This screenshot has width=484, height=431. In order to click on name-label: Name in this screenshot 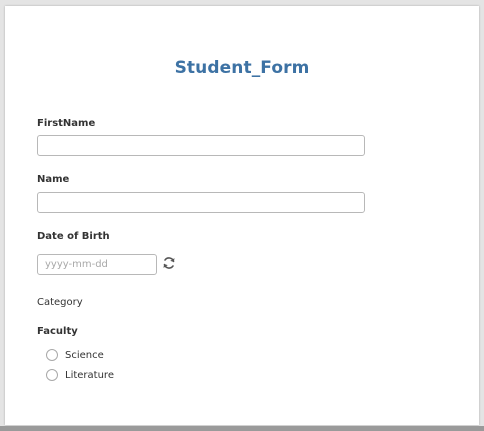, I will do `click(53, 179)`.